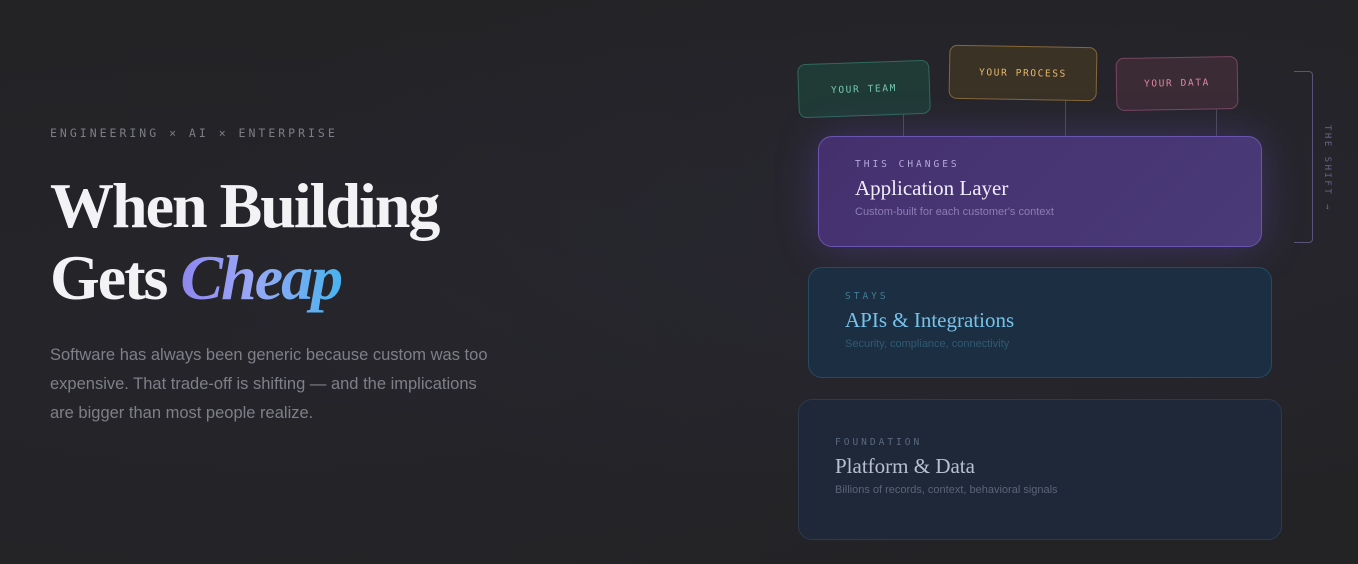  I want to click on title-line-2: Gets Cheap, so click(244, 278).